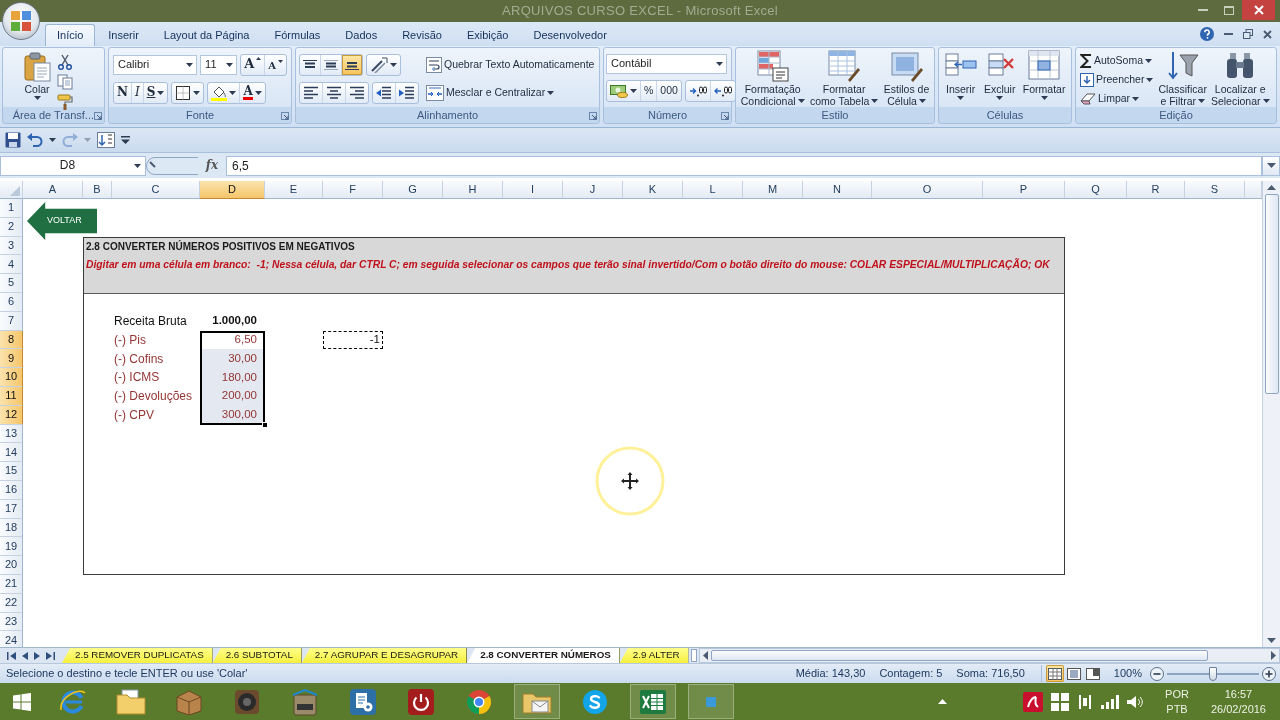 The image size is (1280, 720). Describe the element at coordinates (125, 140) in the screenshot. I see `customize-icon` at that location.